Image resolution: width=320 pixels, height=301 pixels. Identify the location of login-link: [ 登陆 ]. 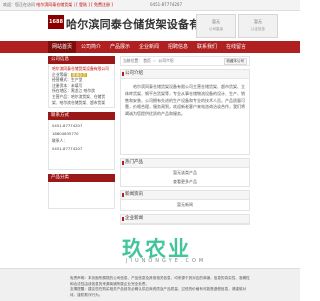
(83, 4).